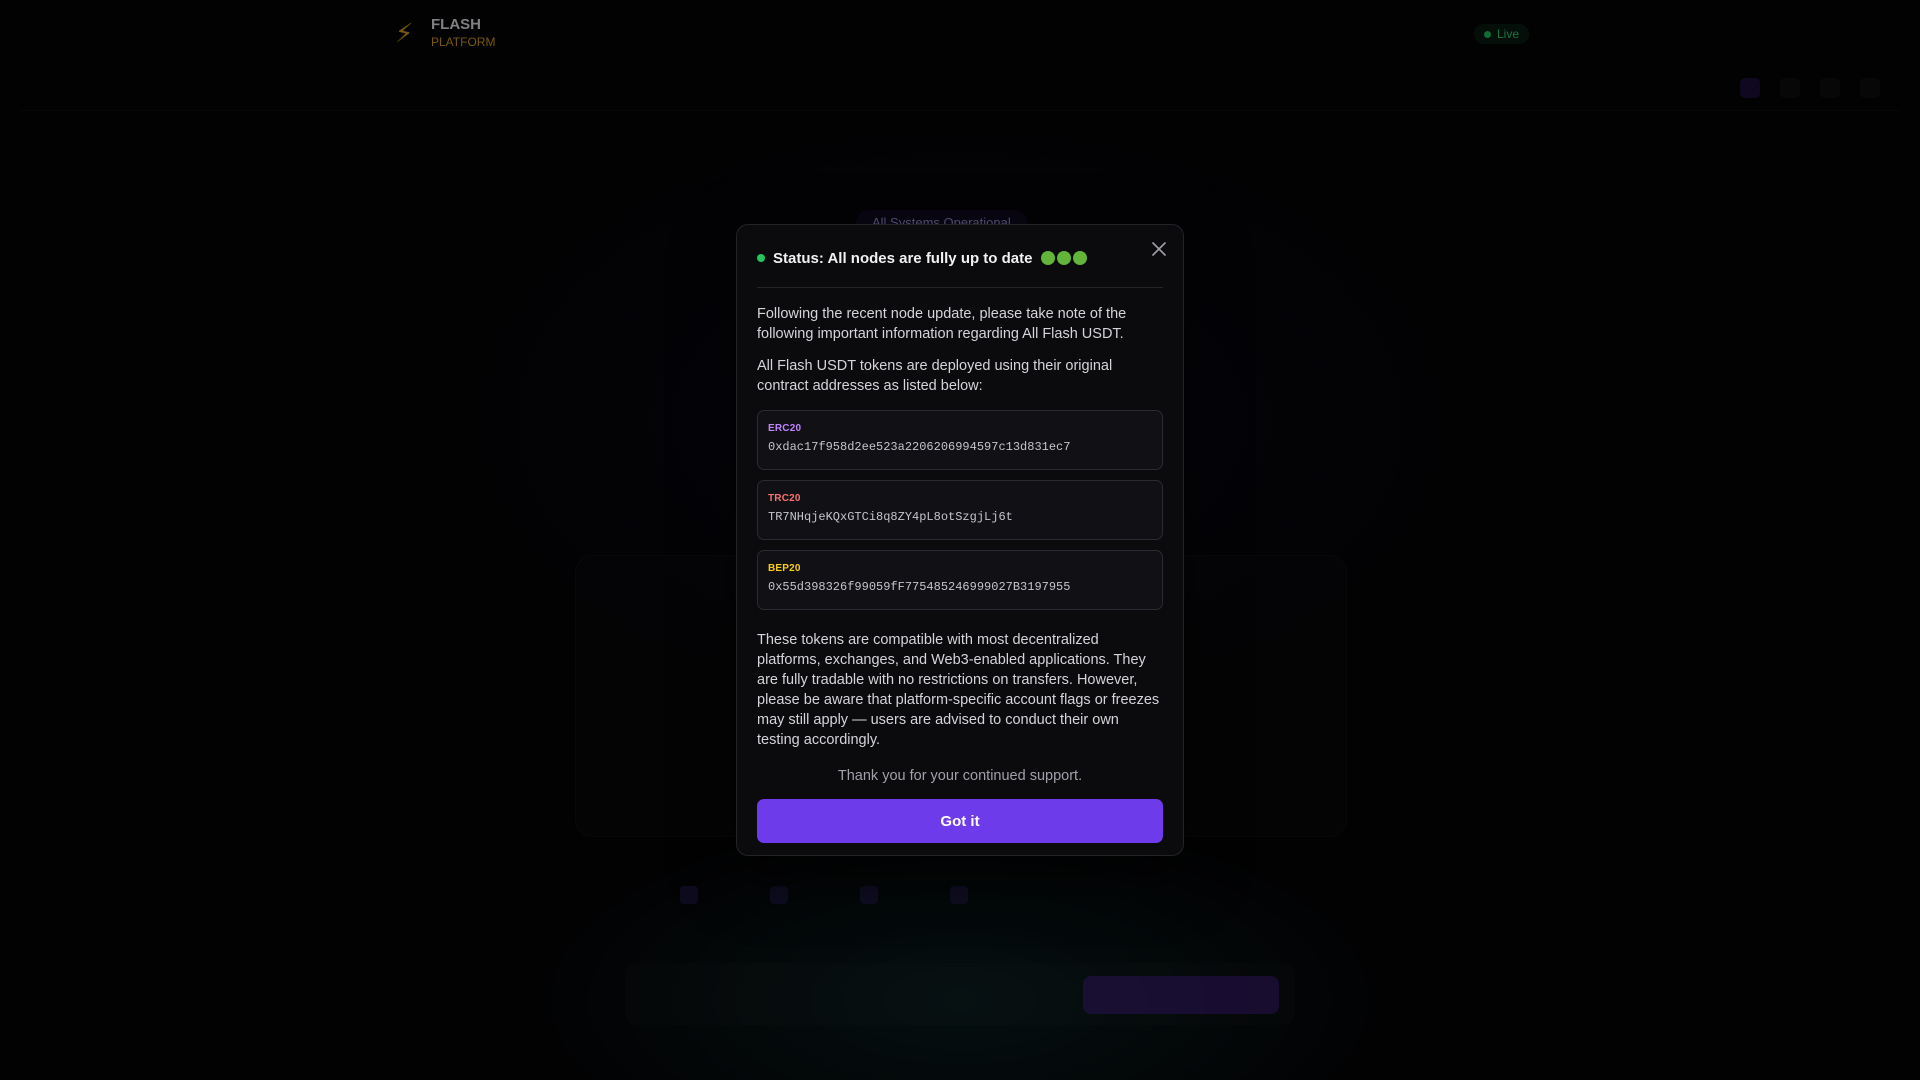 Image resolution: width=1920 pixels, height=1080 pixels. I want to click on network-label: BEP20, so click(784, 568).